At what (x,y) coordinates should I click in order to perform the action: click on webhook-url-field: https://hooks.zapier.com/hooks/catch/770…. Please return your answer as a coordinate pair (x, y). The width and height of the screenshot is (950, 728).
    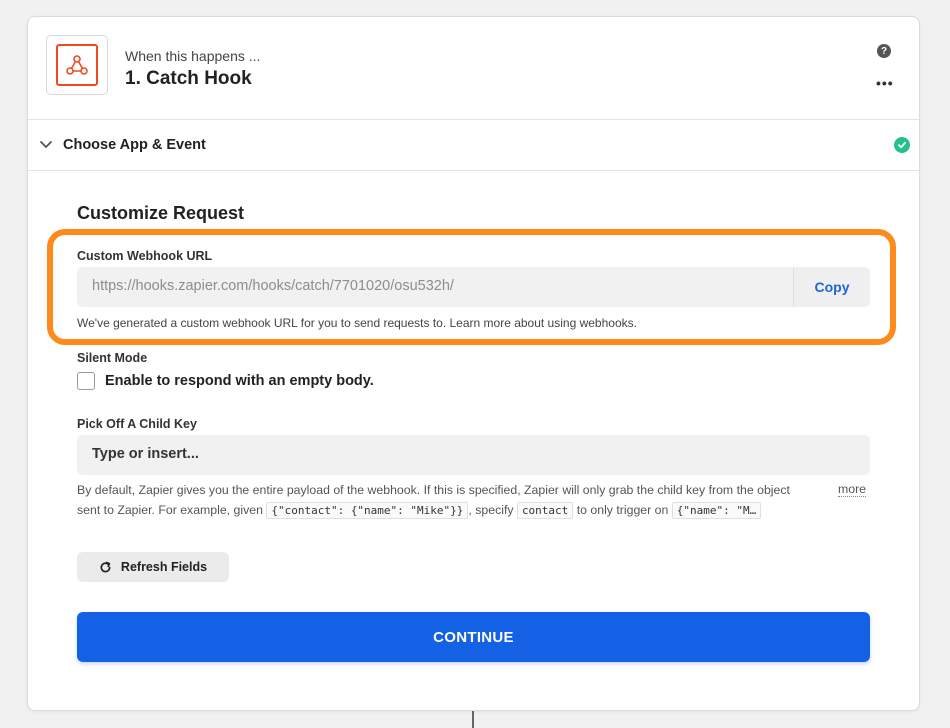
    Looking at the image, I should click on (473, 287).